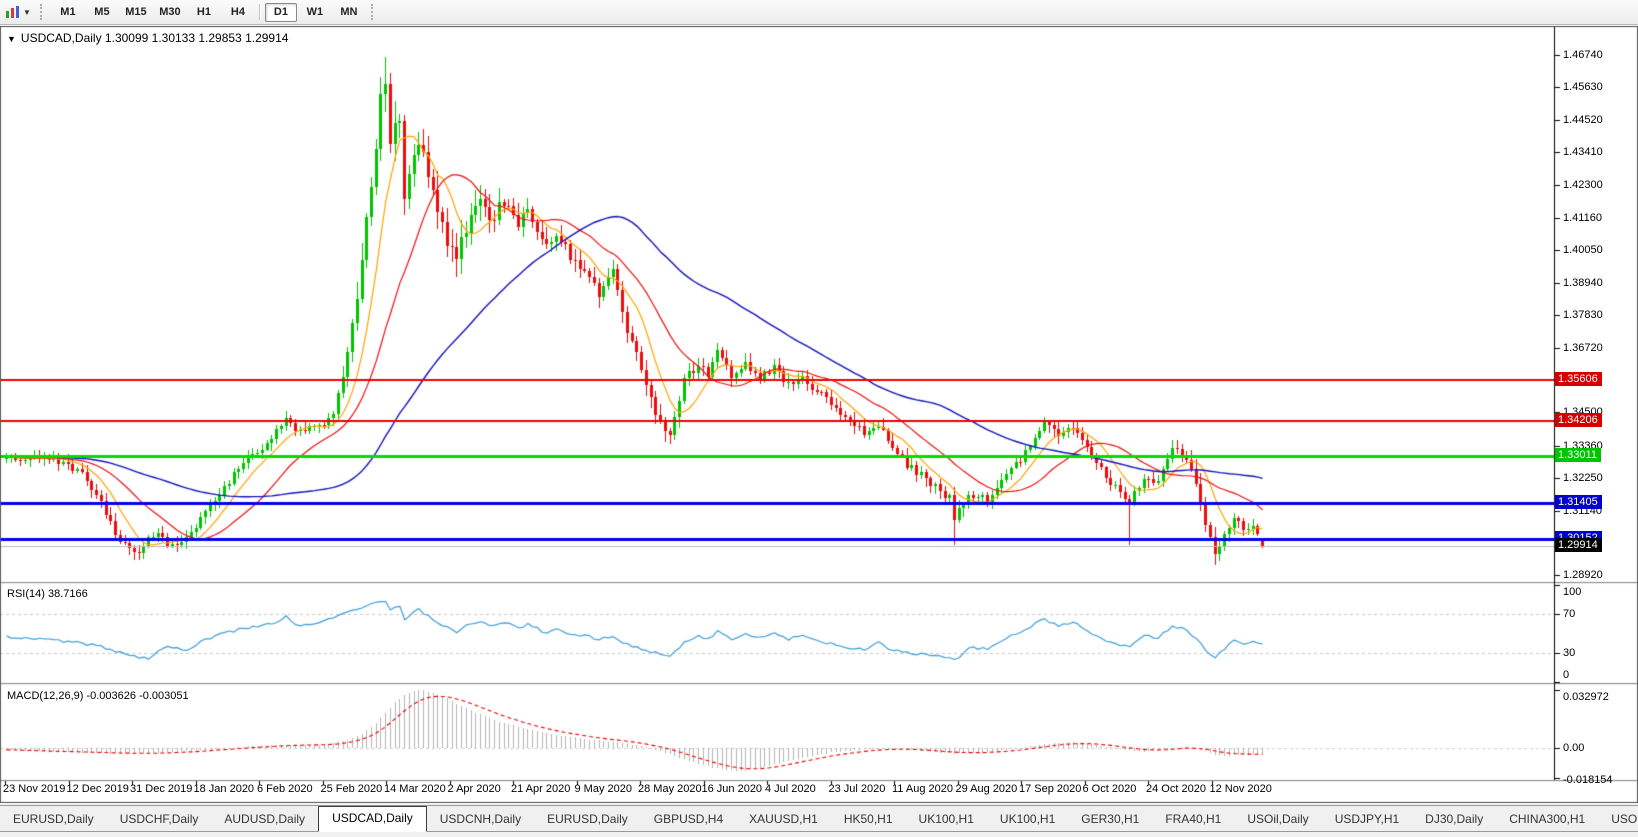  Describe the element at coordinates (97, 789) in the screenshot. I see `date-axis-label: 12 Dec 2019` at that location.